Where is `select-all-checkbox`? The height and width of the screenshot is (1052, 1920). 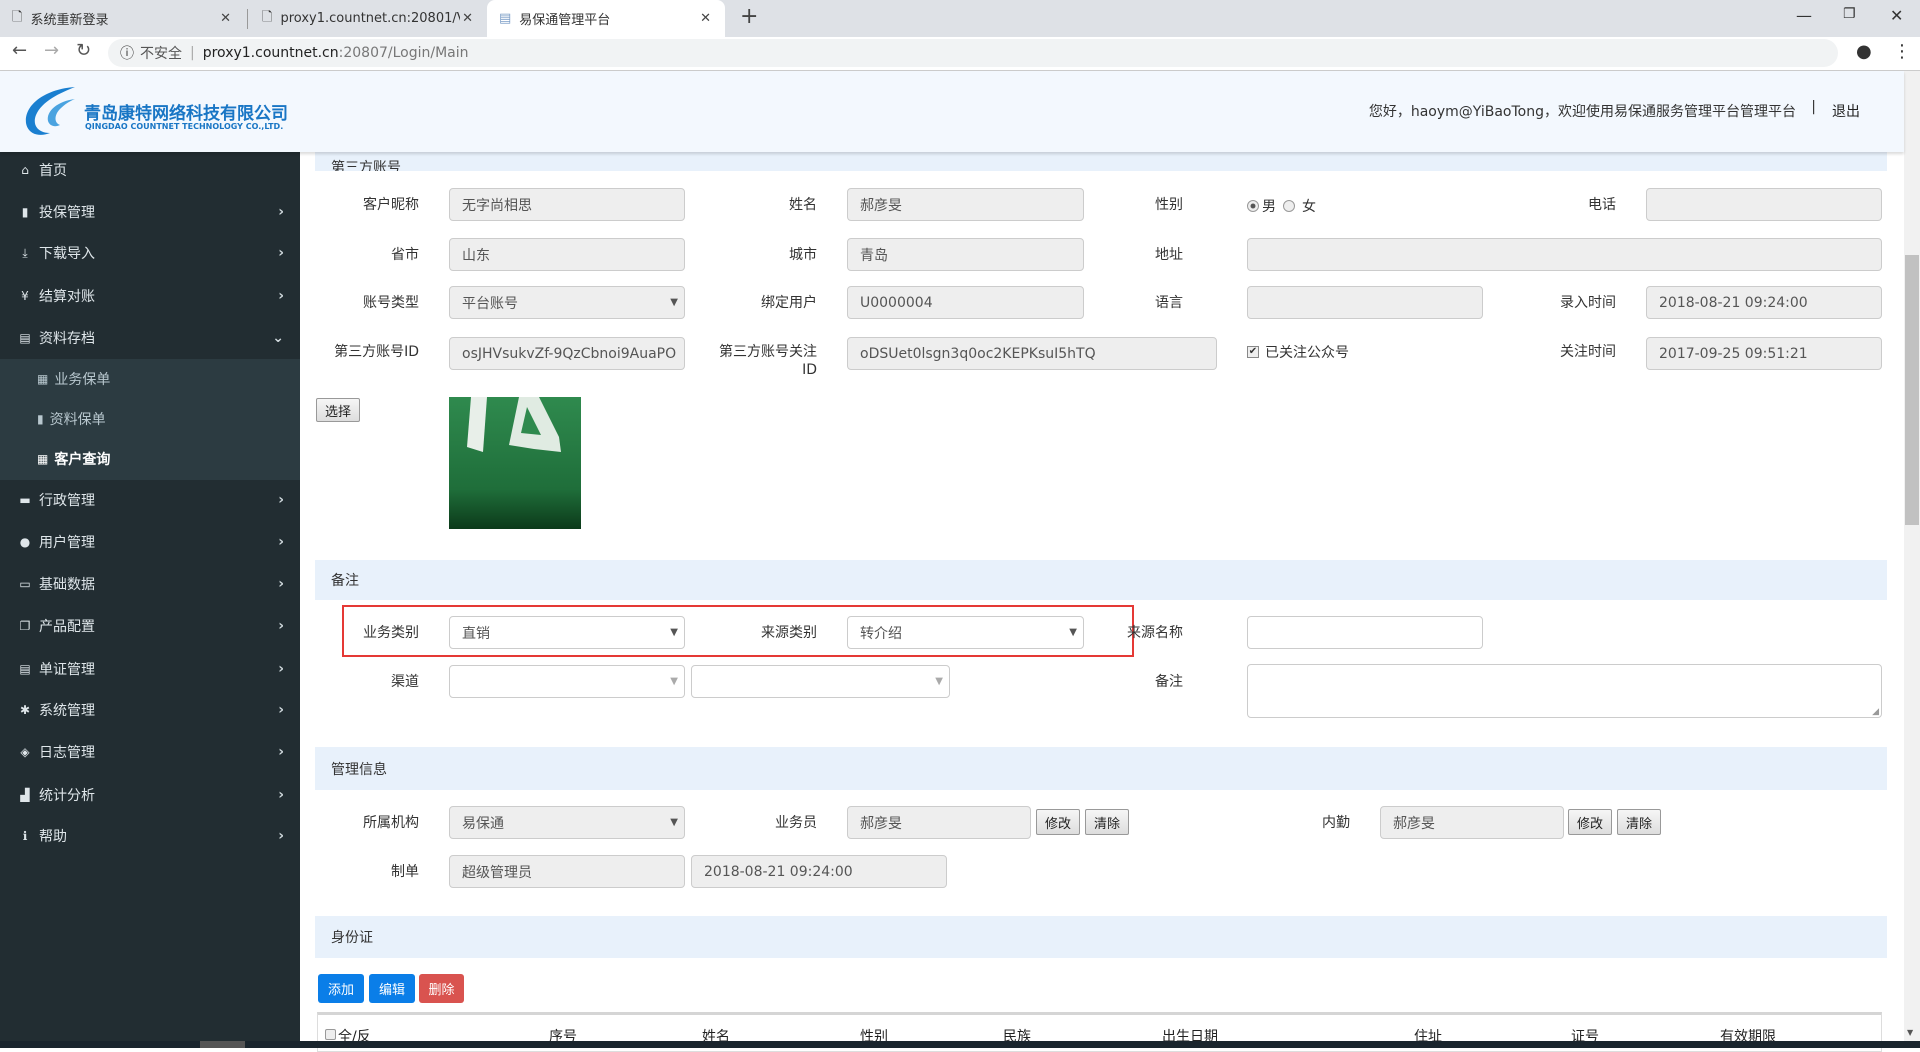
select-all-checkbox is located at coordinates (330, 1034).